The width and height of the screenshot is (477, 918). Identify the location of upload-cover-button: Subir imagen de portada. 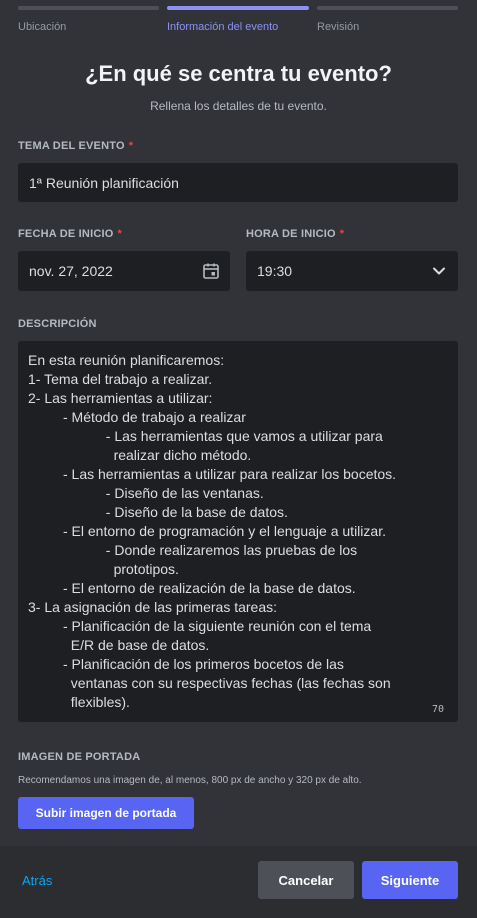
(106, 813).